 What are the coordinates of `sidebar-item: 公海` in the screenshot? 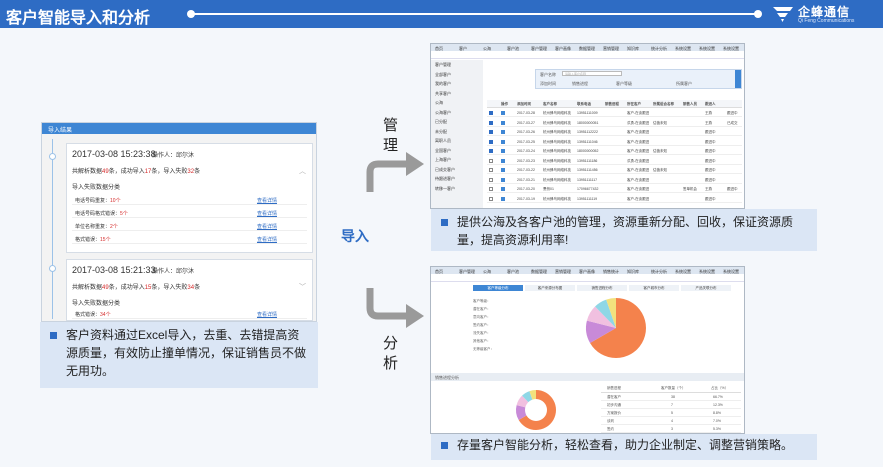 It's located at (439, 103).